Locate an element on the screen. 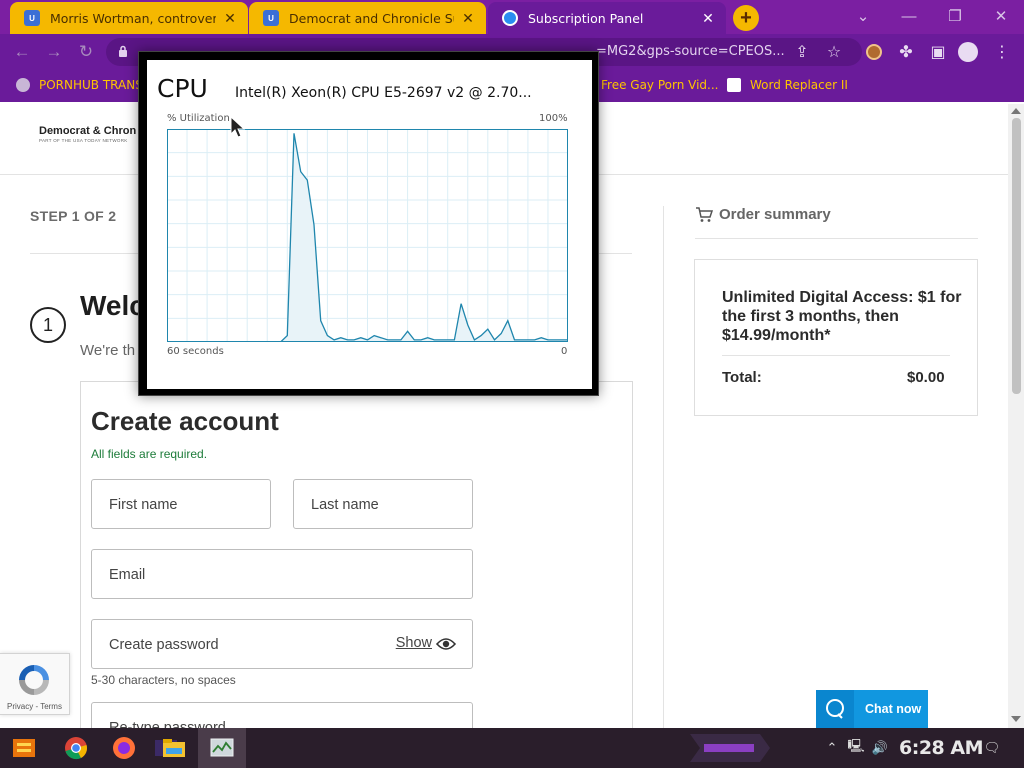 The height and width of the screenshot is (768, 1024). time-zero-label: 0 is located at coordinates (564, 351).